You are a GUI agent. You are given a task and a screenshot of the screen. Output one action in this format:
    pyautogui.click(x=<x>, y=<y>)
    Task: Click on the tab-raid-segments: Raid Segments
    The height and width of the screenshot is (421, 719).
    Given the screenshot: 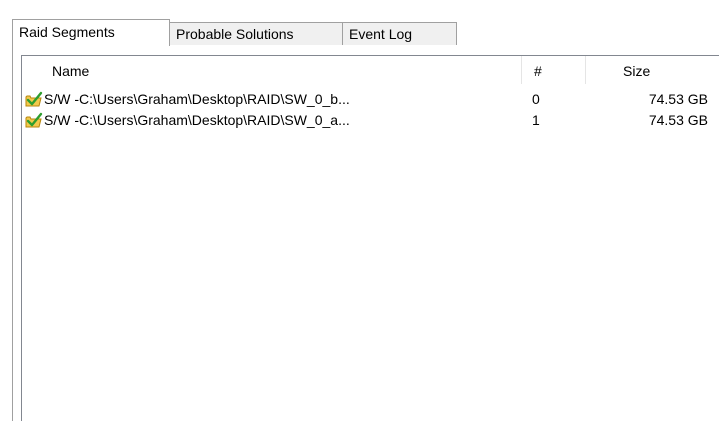 What is the action you would take?
    pyautogui.click(x=91, y=32)
    